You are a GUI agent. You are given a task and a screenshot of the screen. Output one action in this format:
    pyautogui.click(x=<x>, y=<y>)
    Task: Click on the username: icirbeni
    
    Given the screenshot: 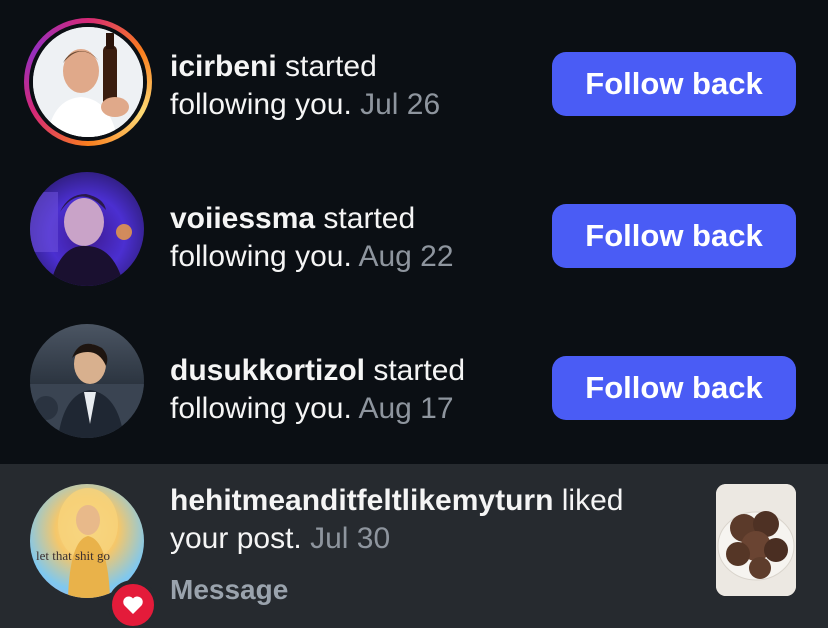 What is the action you would take?
    pyautogui.click(x=223, y=66)
    